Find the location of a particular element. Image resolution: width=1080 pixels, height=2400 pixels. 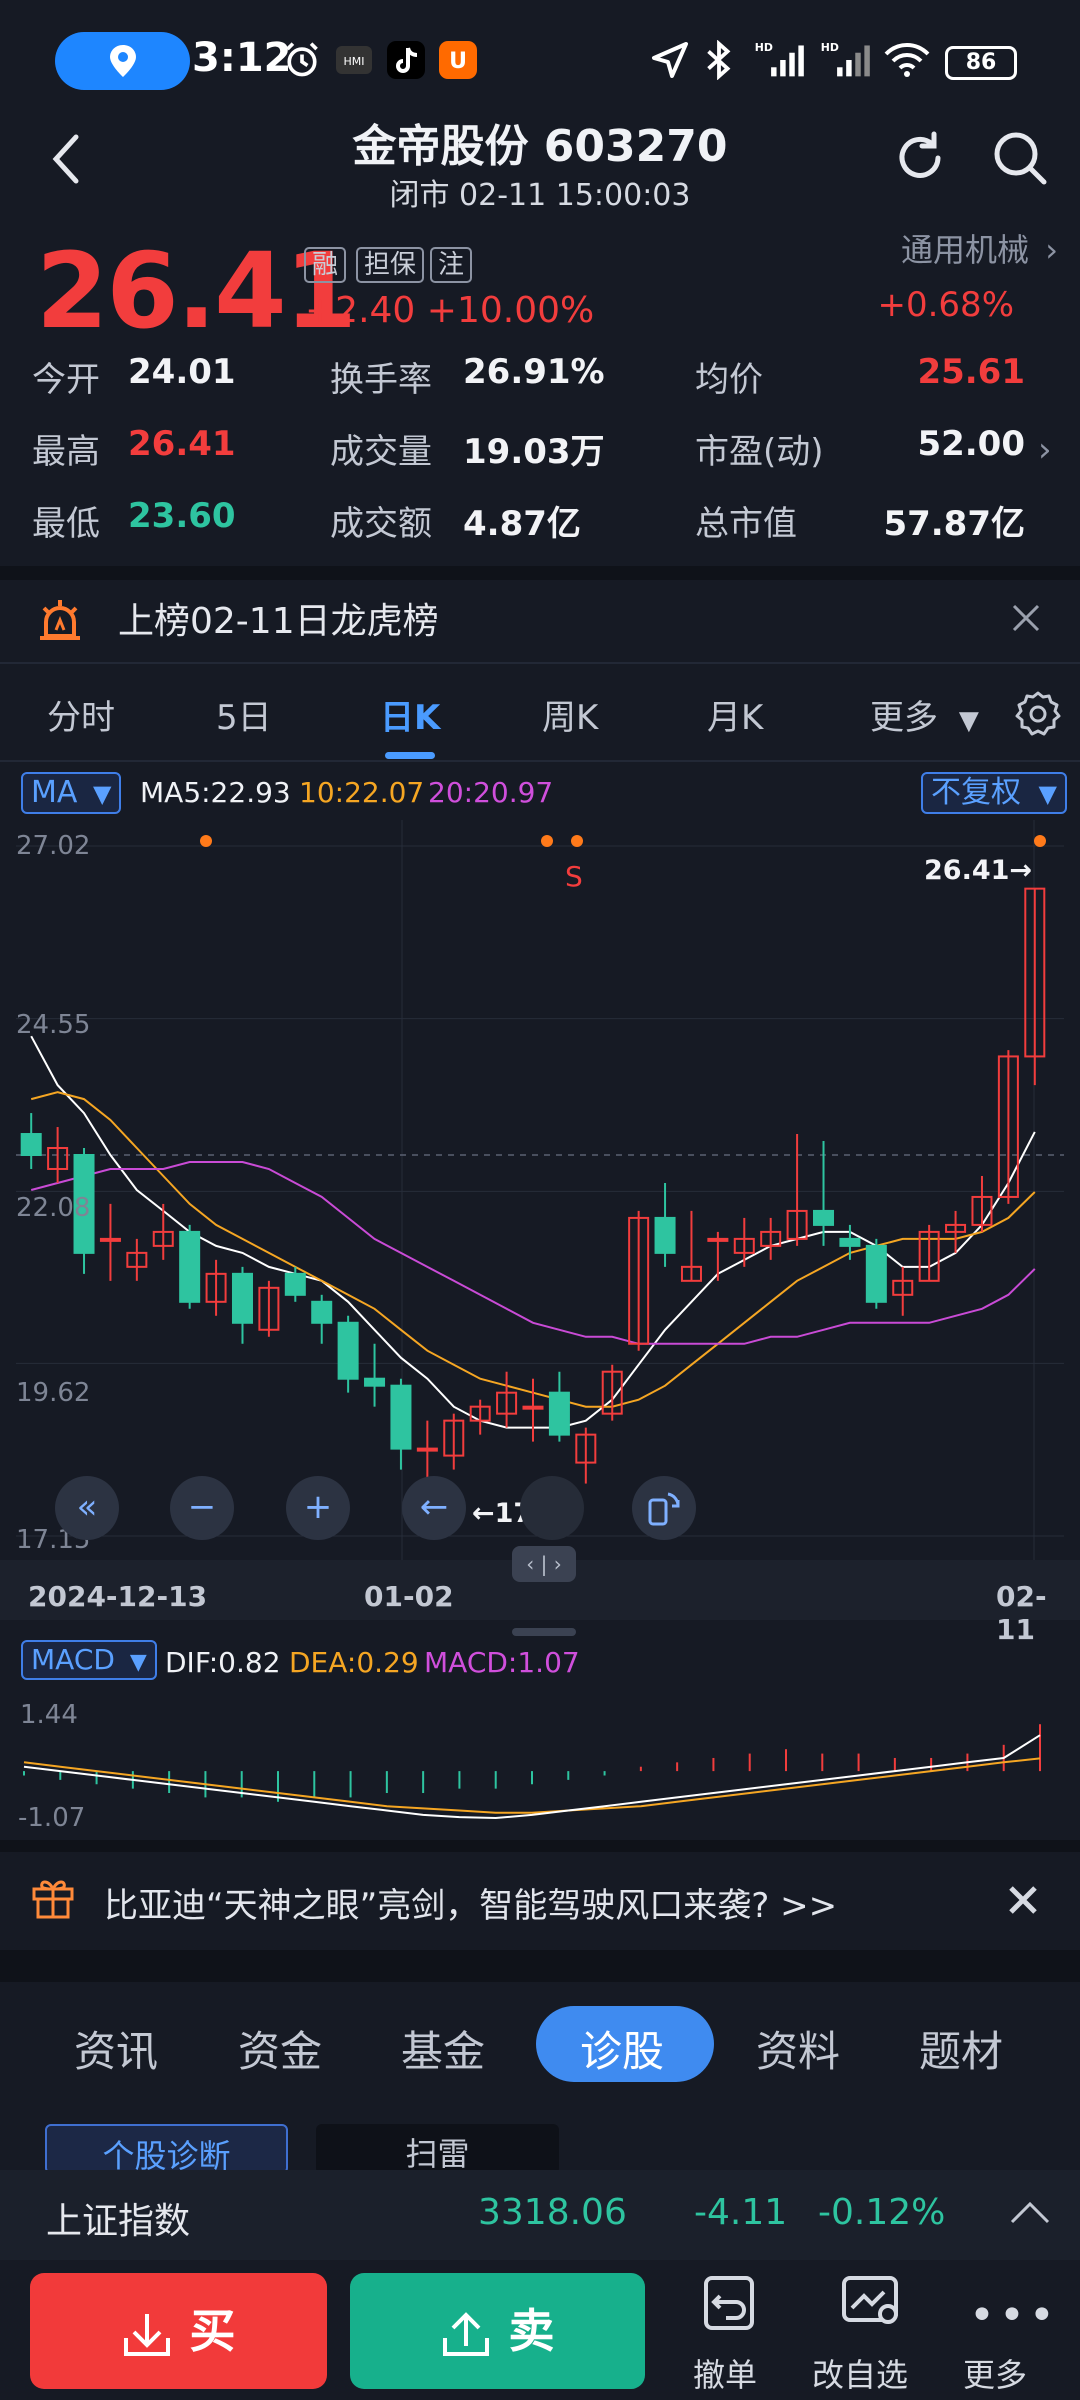

macd-chart is located at coordinates (540, 1760).